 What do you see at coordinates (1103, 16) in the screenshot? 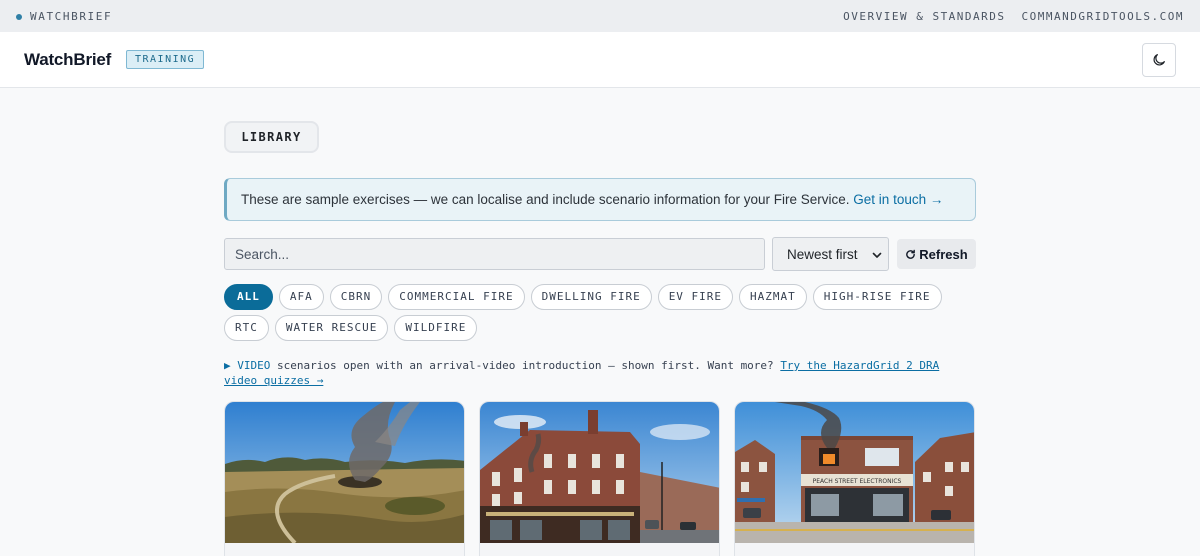
I see `commandgridtools-link: COMMANDGRIDTOOLS.COM` at bounding box center [1103, 16].